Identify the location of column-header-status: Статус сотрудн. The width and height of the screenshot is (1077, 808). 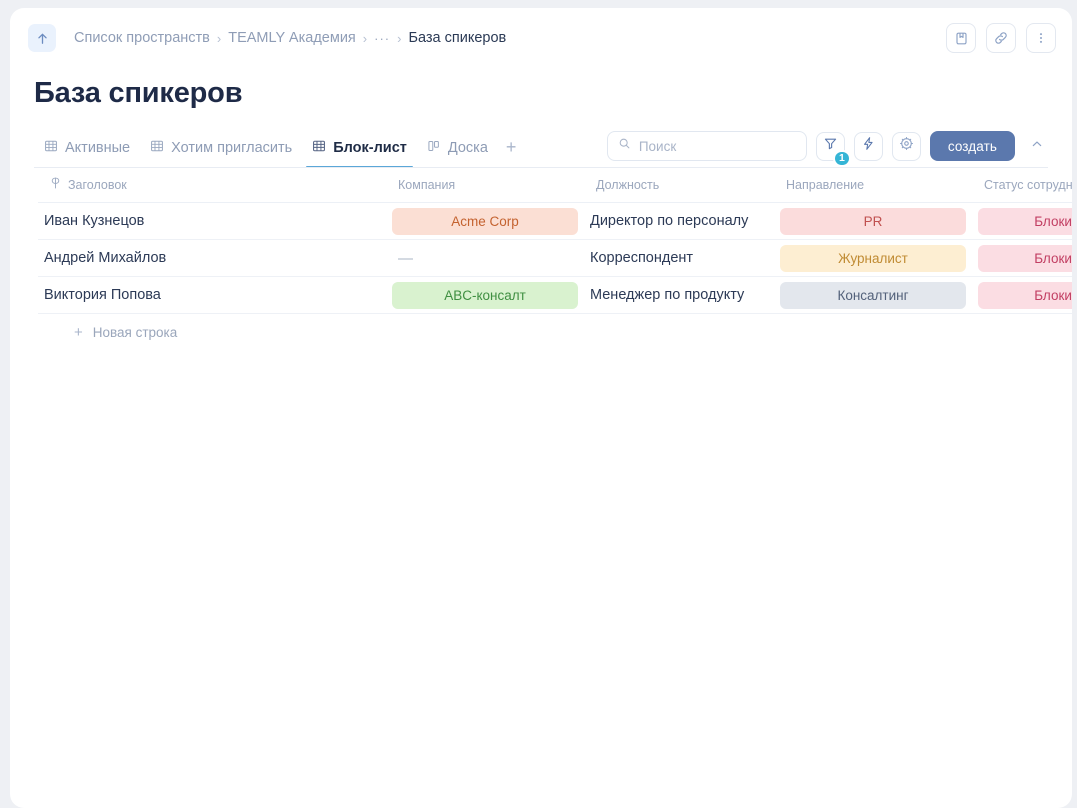
(1022, 185).